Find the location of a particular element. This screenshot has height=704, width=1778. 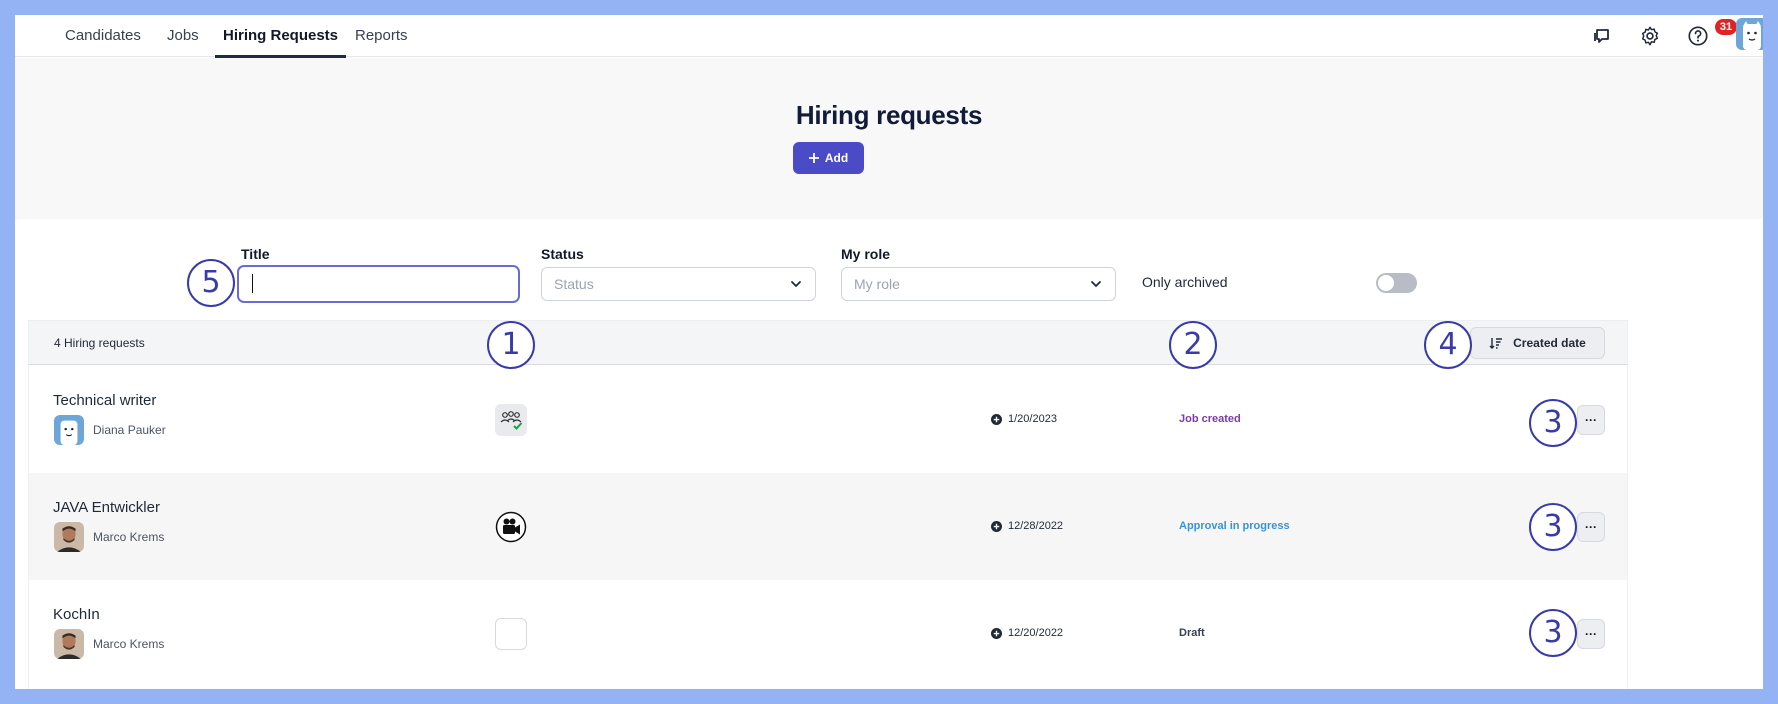

requester-name: Diana Pauker is located at coordinates (129, 430).